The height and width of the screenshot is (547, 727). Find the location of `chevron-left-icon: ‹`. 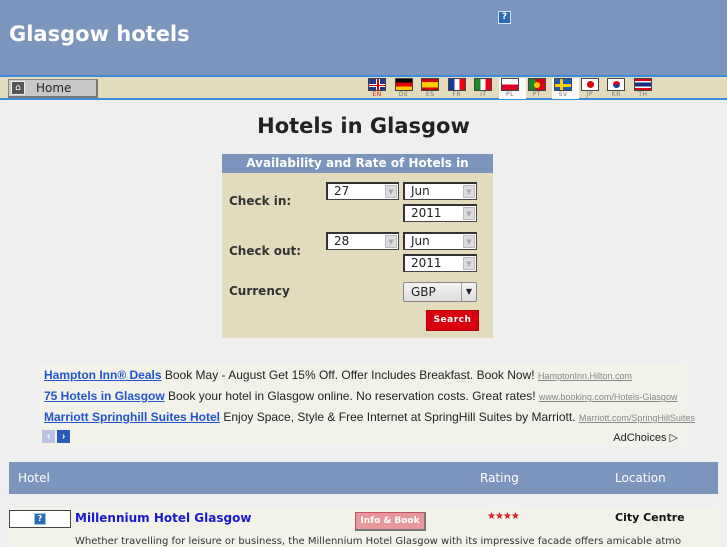

chevron-left-icon: ‹ is located at coordinates (48, 436).